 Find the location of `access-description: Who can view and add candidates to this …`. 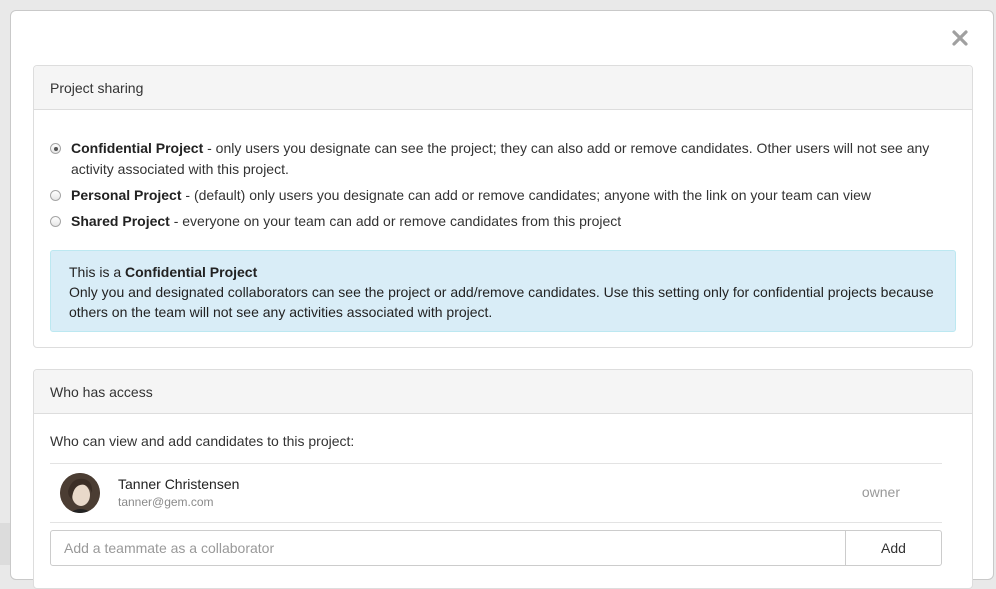

access-description: Who can view and add candidates to this … is located at coordinates (202, 441).